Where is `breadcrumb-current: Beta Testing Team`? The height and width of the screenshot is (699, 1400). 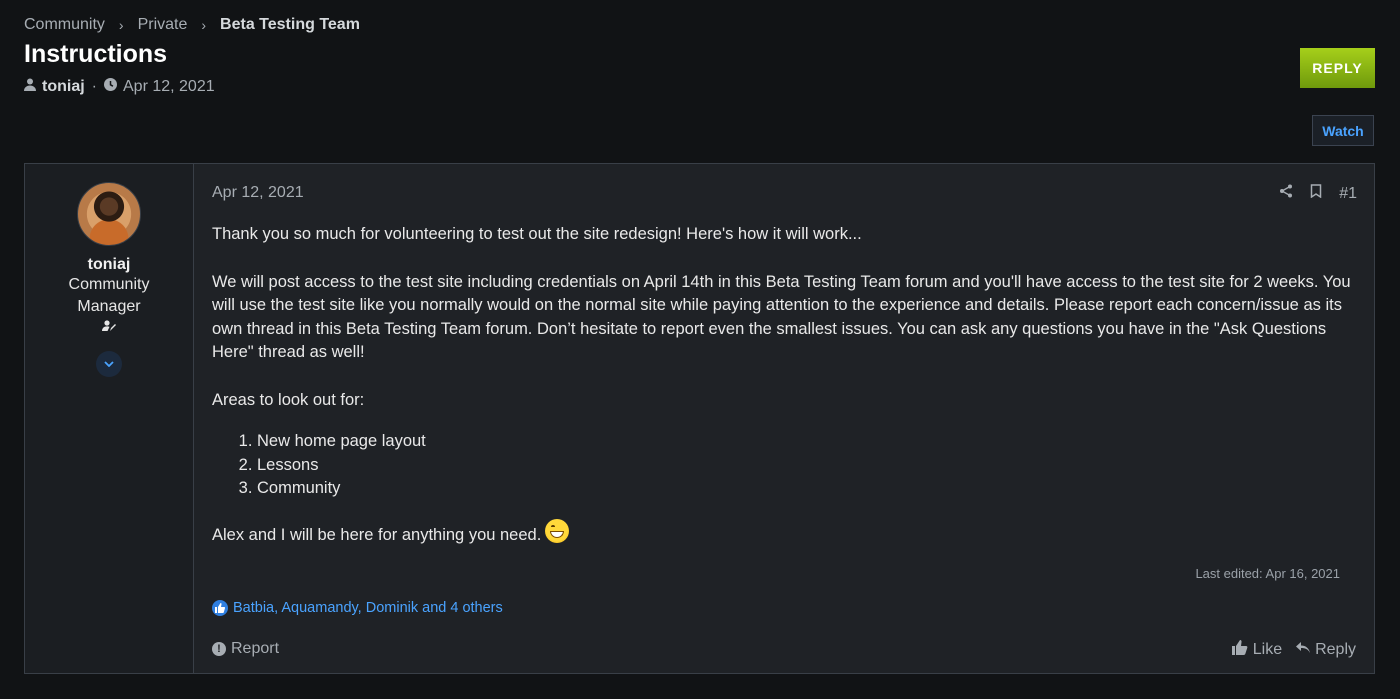
breadcrumb-current: Beta Testing Team is located at coordinates (290, 25).